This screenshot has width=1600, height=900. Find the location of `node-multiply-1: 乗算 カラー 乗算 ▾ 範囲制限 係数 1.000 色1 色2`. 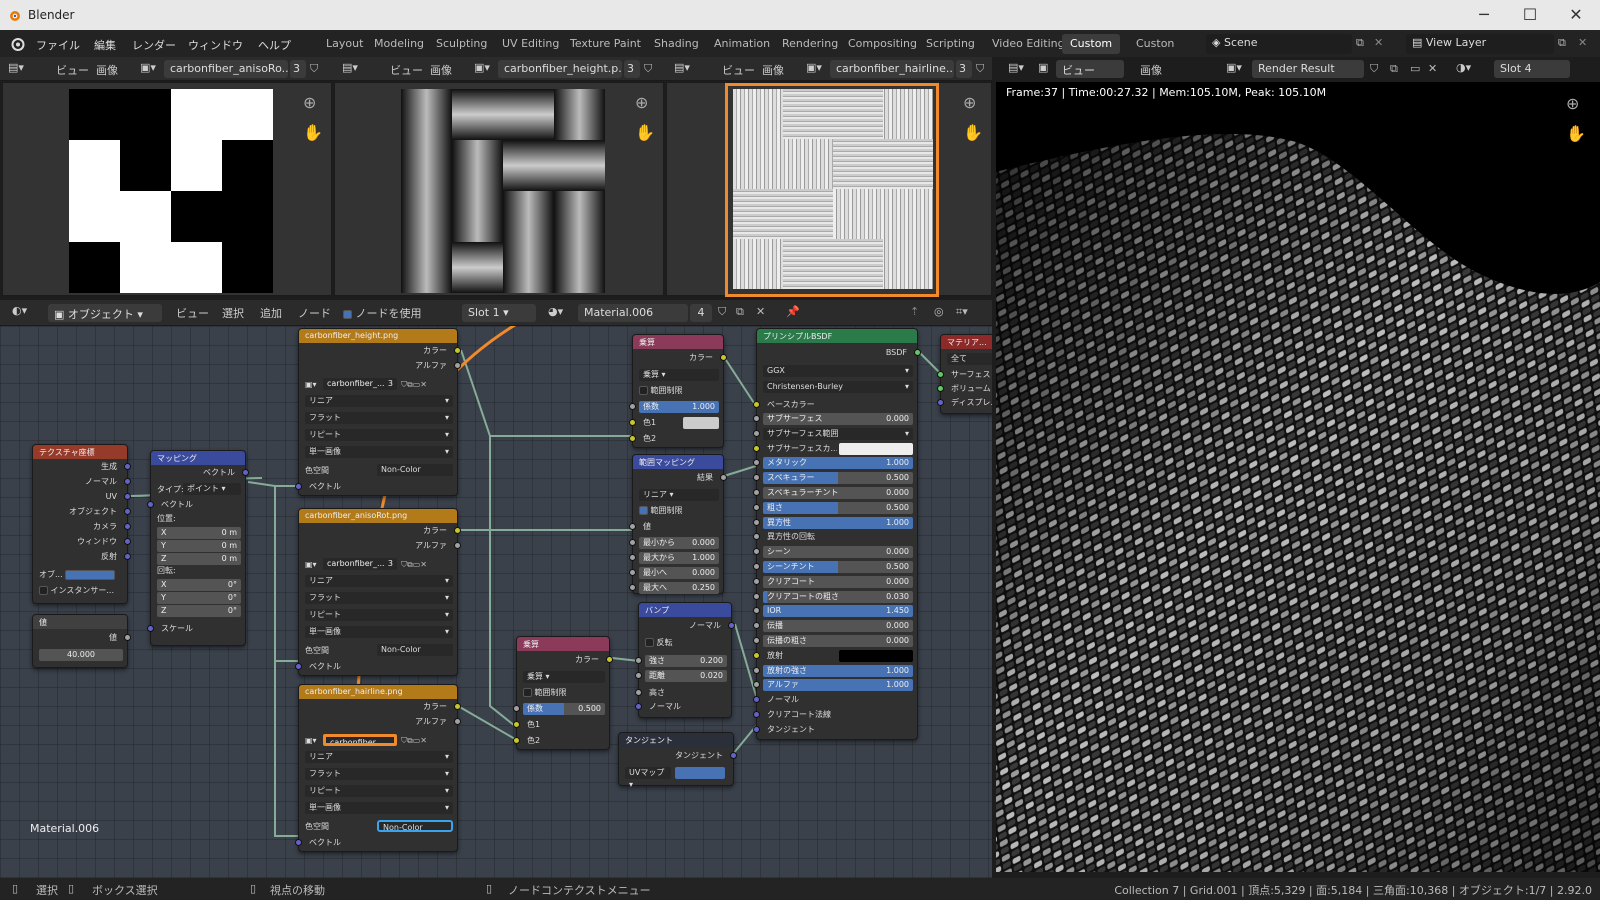

node-multiply-1: 乗算 カラー 乗算 ▾ 範囲制限 係数 1.000 色1 色2 is located at coordinates (678, 391).